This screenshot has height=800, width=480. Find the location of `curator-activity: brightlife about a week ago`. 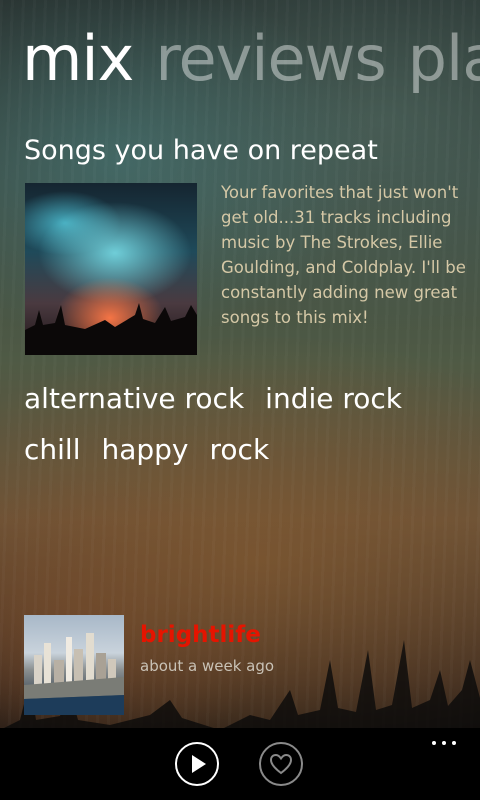

curator-activity: brightlife about a week ago is located at coordinates (244, 665).